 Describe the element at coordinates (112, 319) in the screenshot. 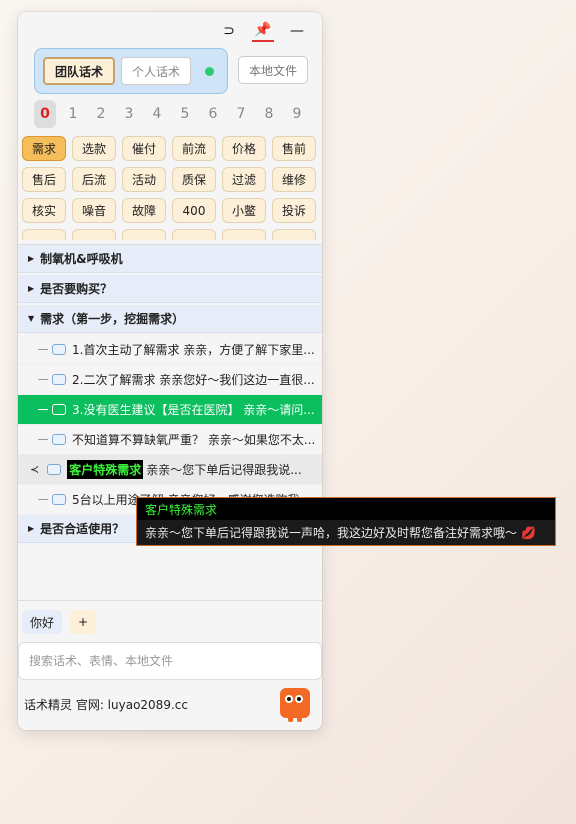

I see `tree-group-label: 需求（第一步，挖掘需求）` at that location.